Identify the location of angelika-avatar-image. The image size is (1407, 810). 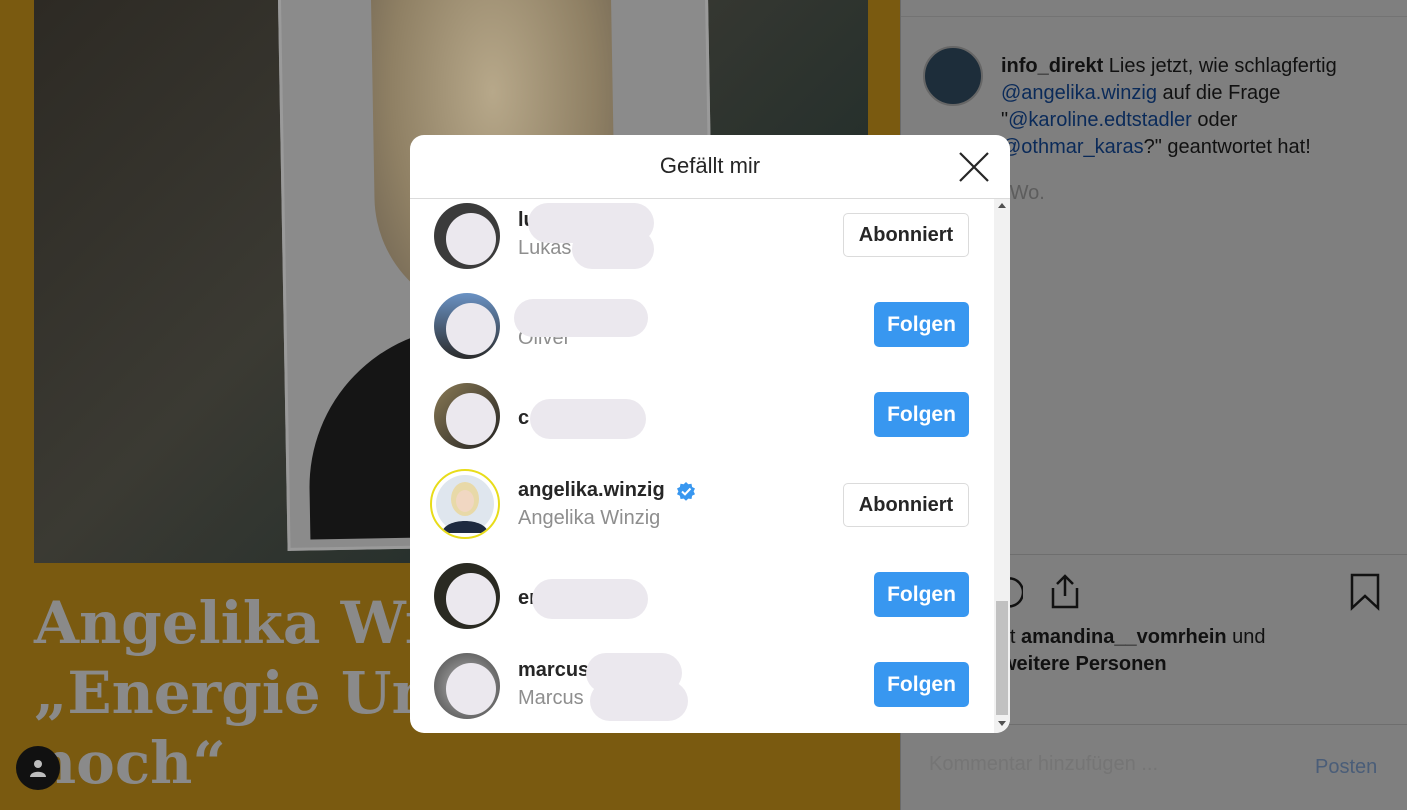
(465, 504).